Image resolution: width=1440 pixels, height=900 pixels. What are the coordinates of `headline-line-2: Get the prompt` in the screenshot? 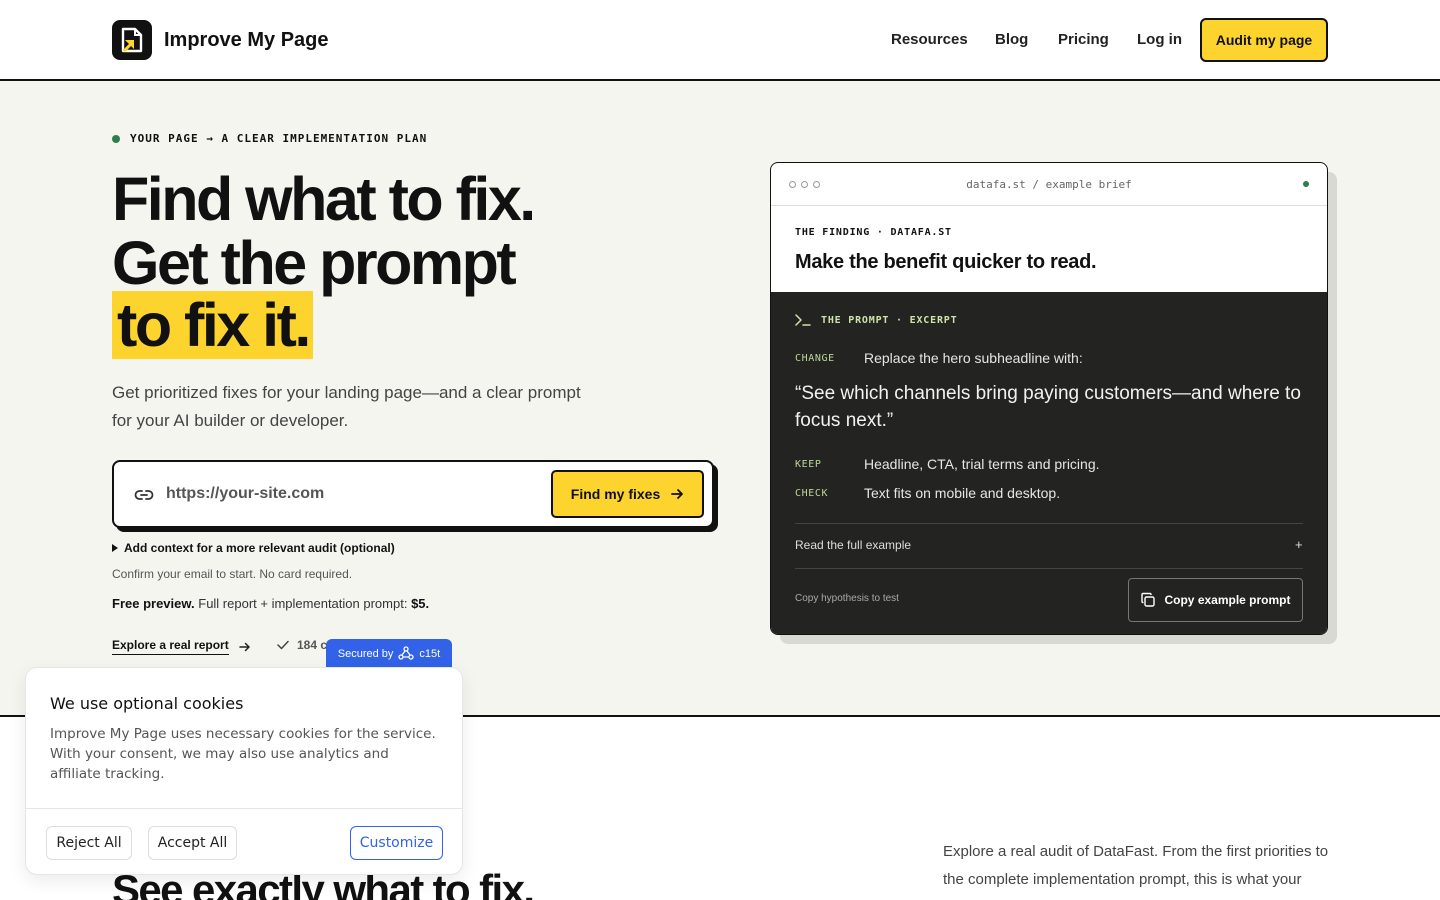 It's located at (314, 263).